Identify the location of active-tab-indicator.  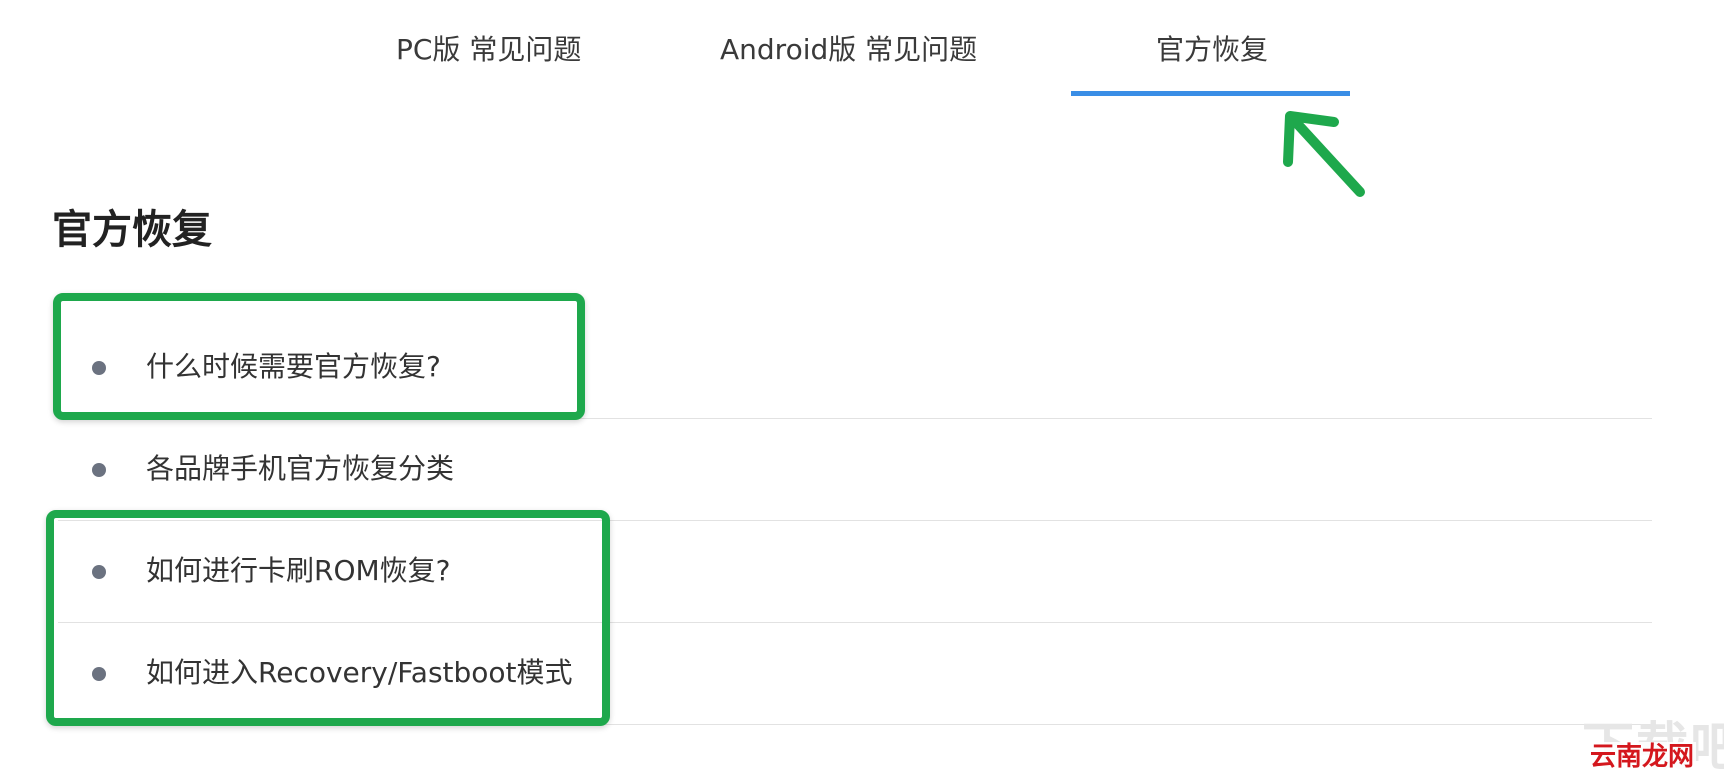
(1210, 93).